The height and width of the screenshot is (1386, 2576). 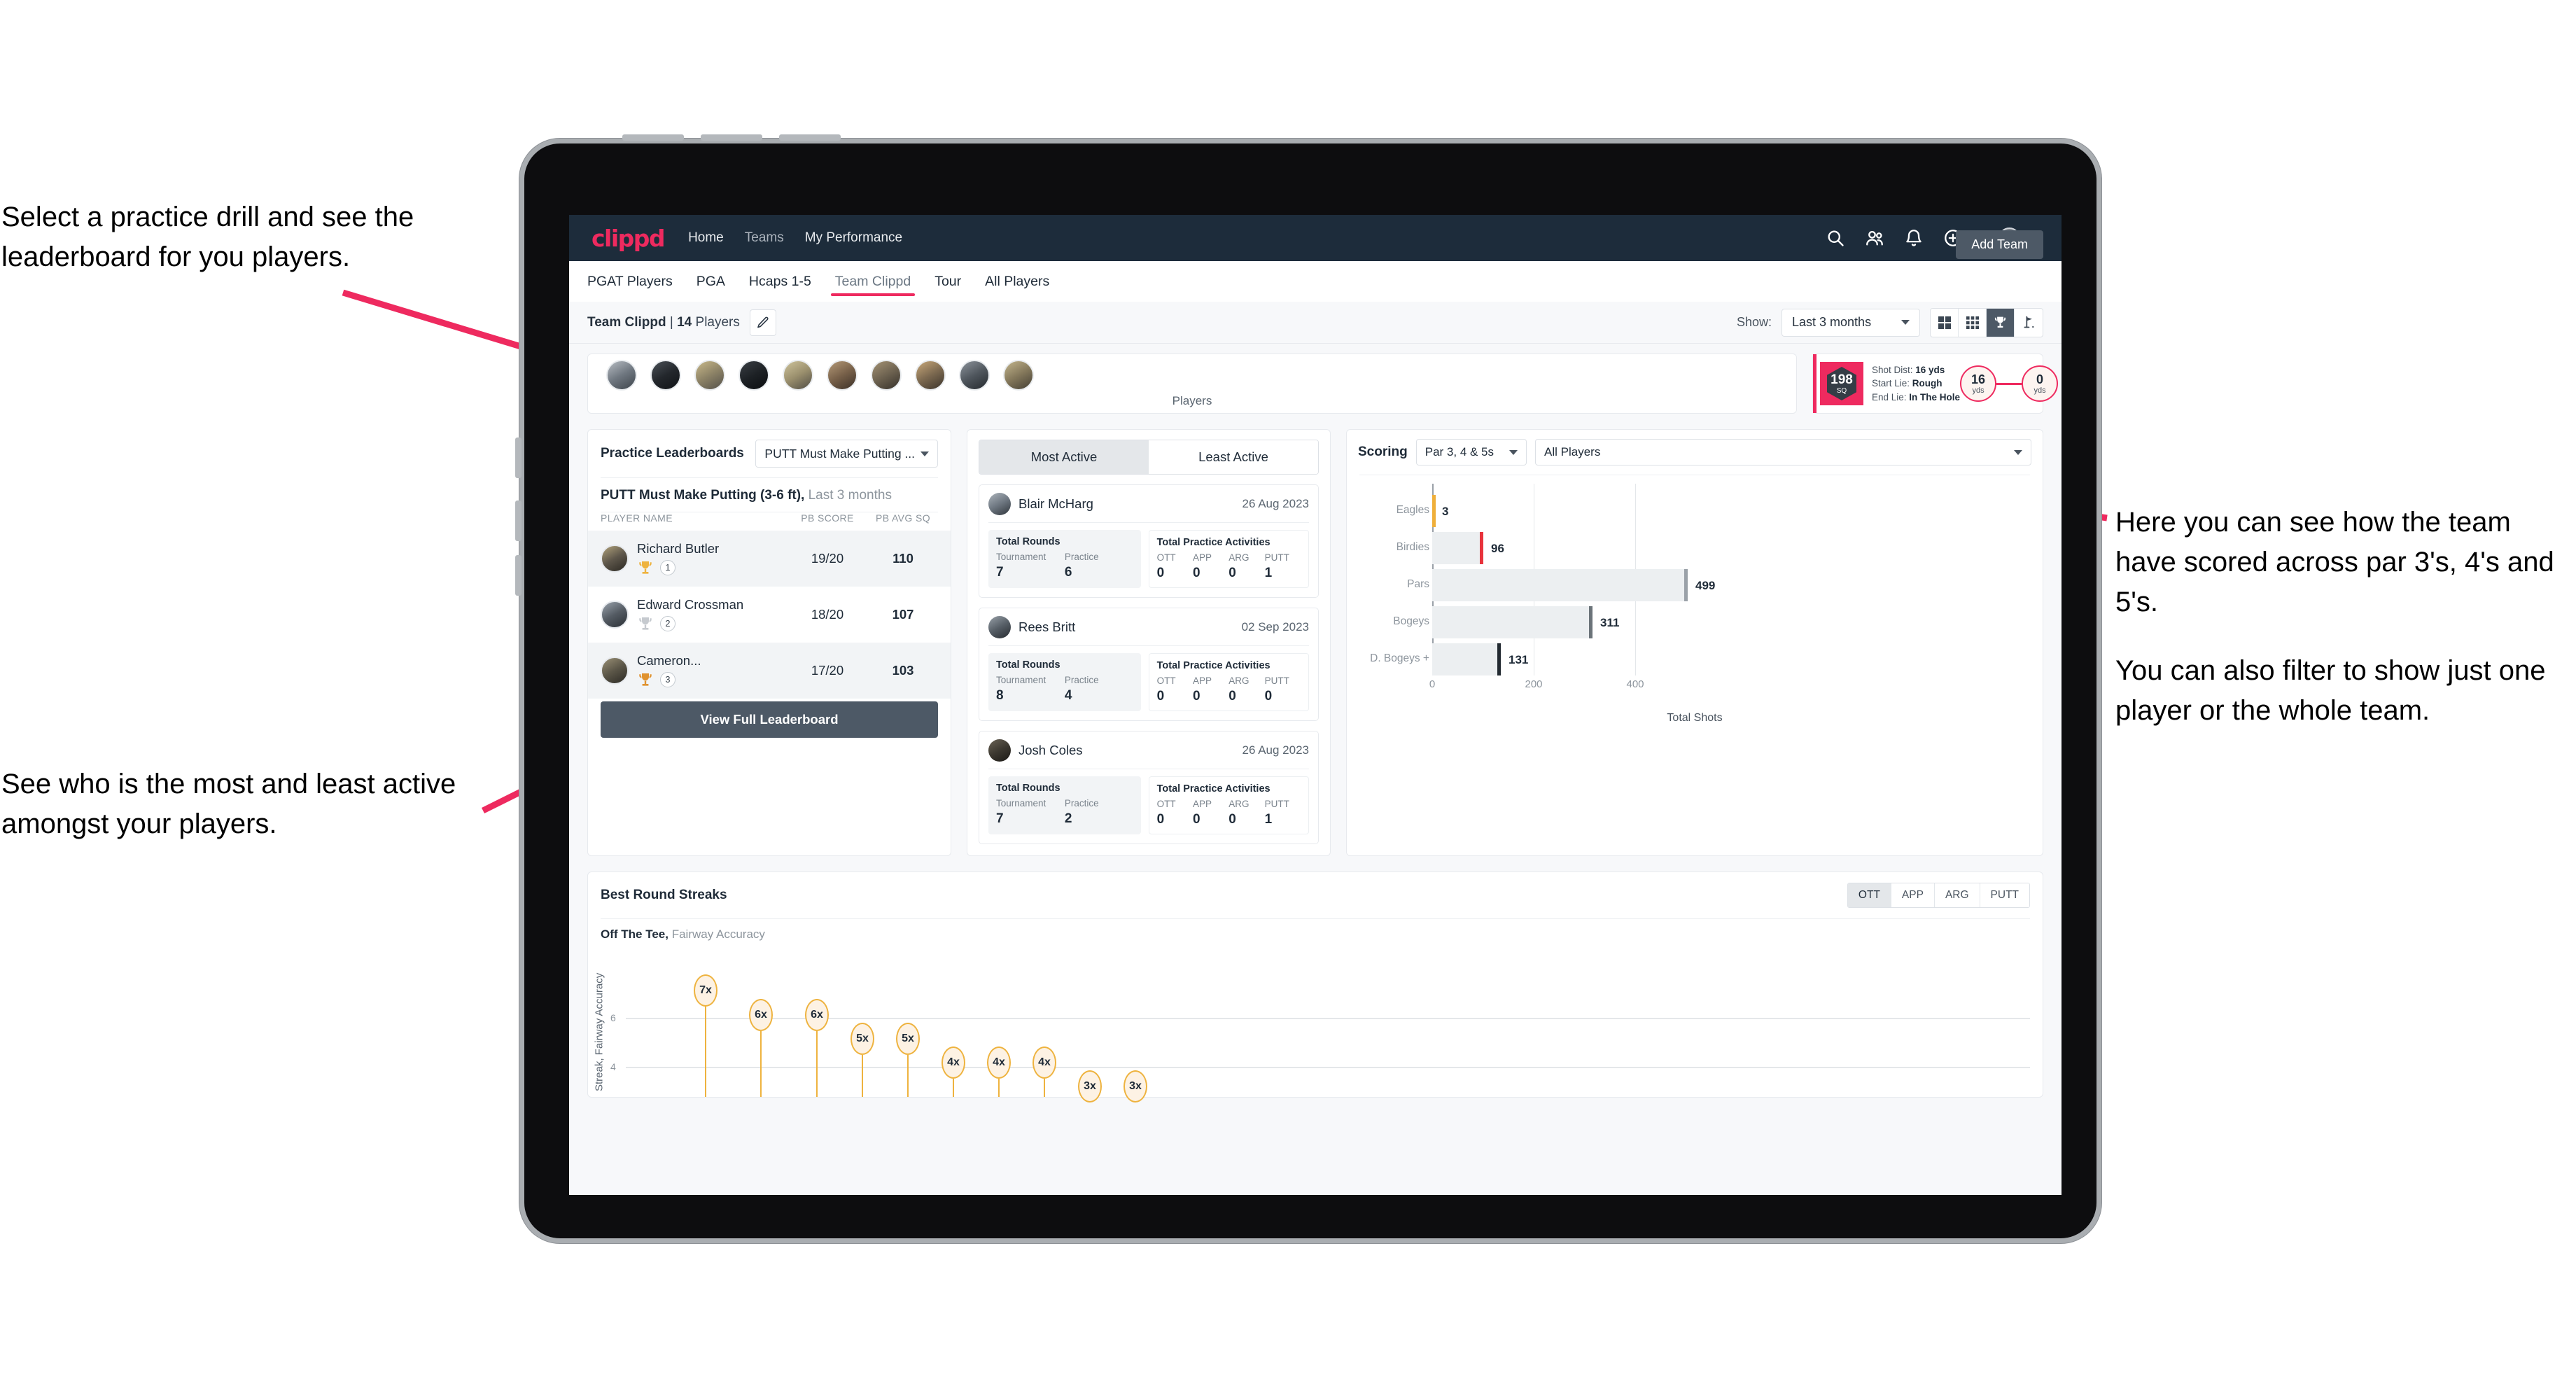 What do you see at coordinates (712, 614) in the screenshot?
I see `leaderboard-player: Edward Crossman 2` at bounding box center [712, 614].